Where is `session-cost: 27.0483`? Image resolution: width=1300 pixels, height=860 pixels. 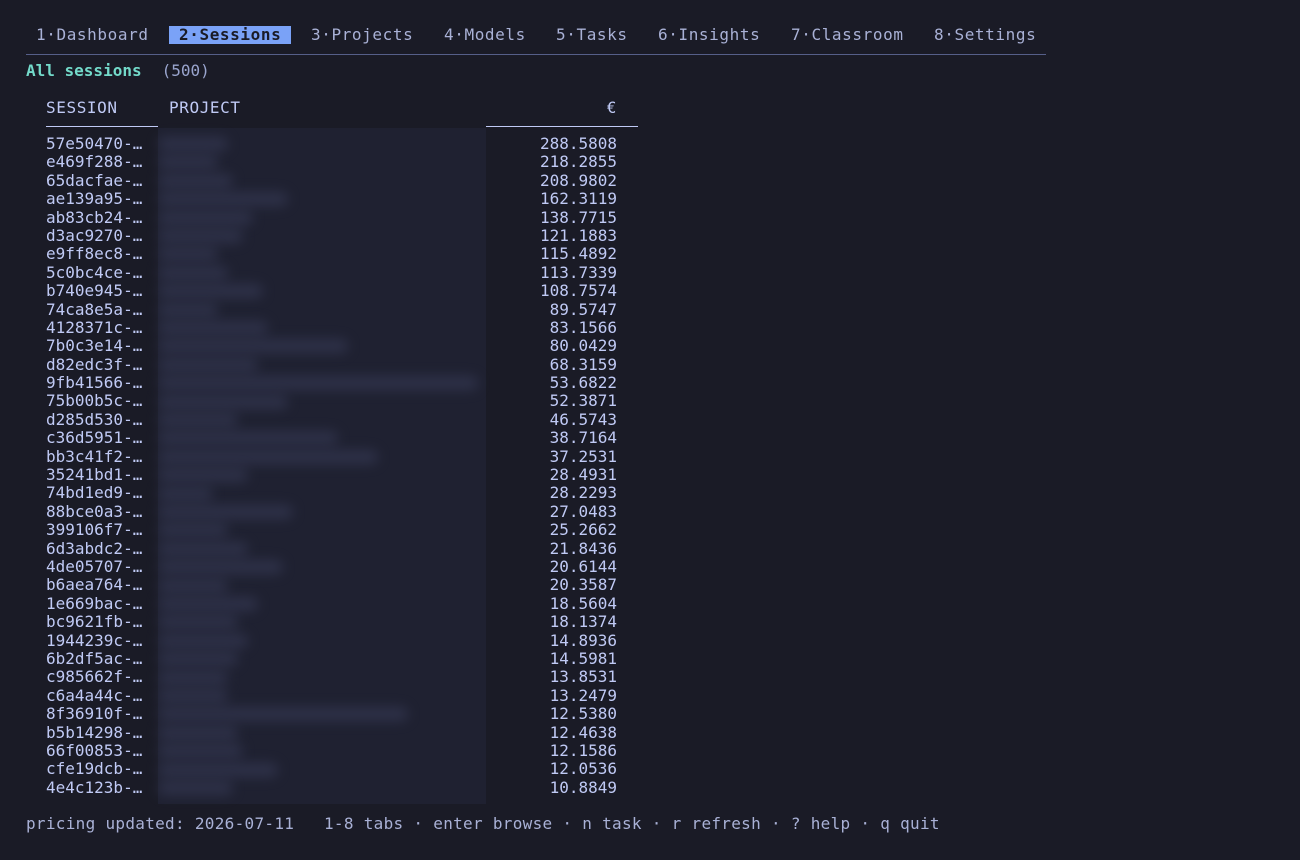 session-cost: 27.0483 is located at coordinates (583, 511).